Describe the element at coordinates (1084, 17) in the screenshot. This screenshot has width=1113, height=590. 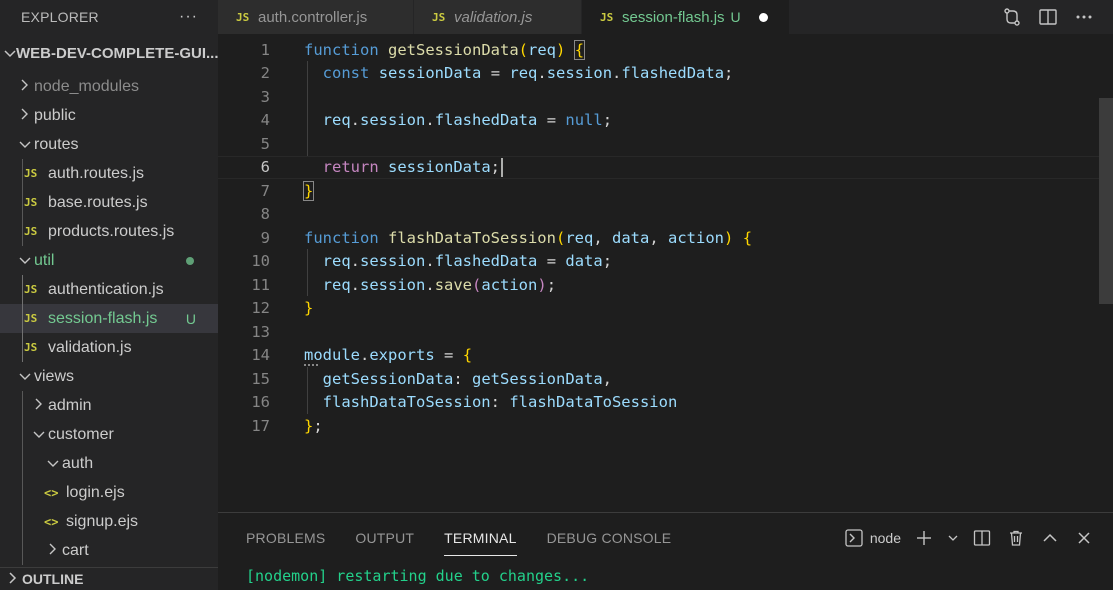
I see `more-actions-icon` at that location.